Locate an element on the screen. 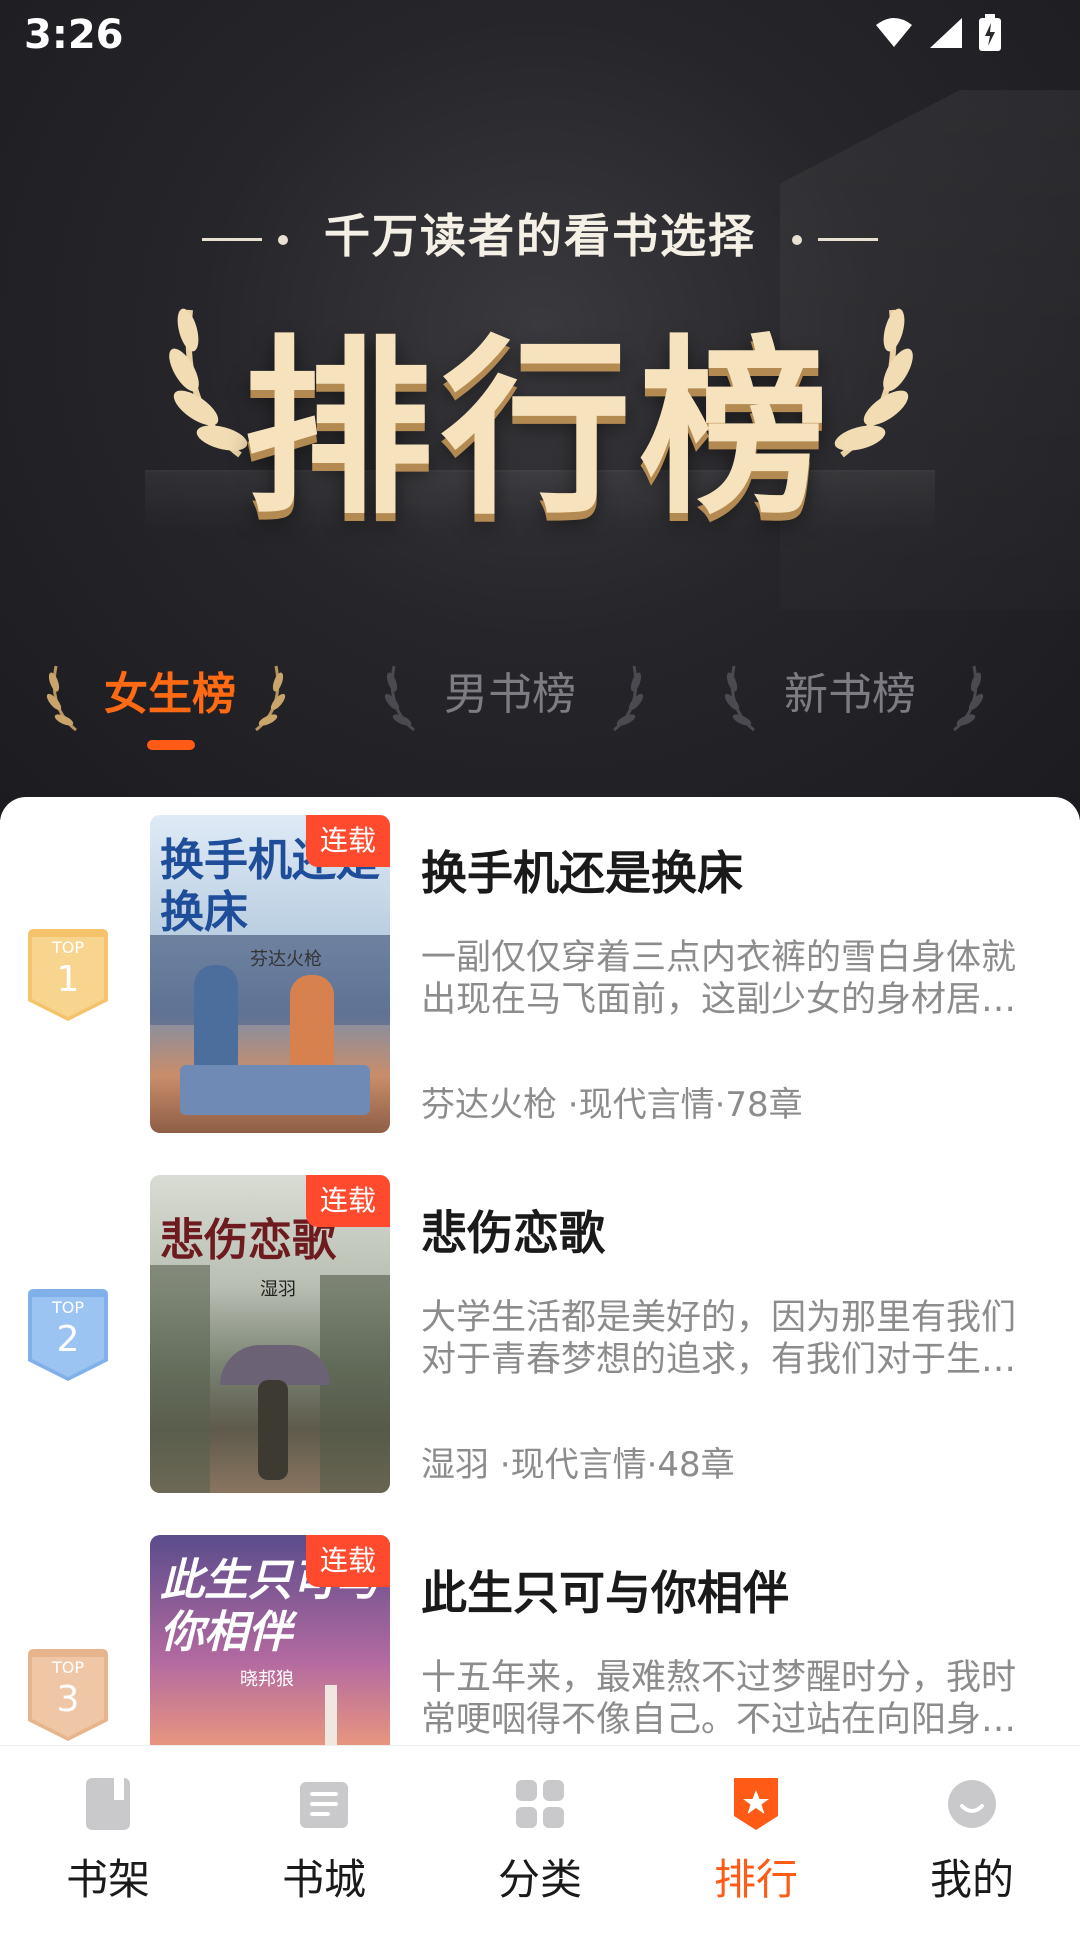 The width and height of the screenshot is (1080, 1947). rank-medal-icon: TOP 1 is located at coordinates (68, 975).